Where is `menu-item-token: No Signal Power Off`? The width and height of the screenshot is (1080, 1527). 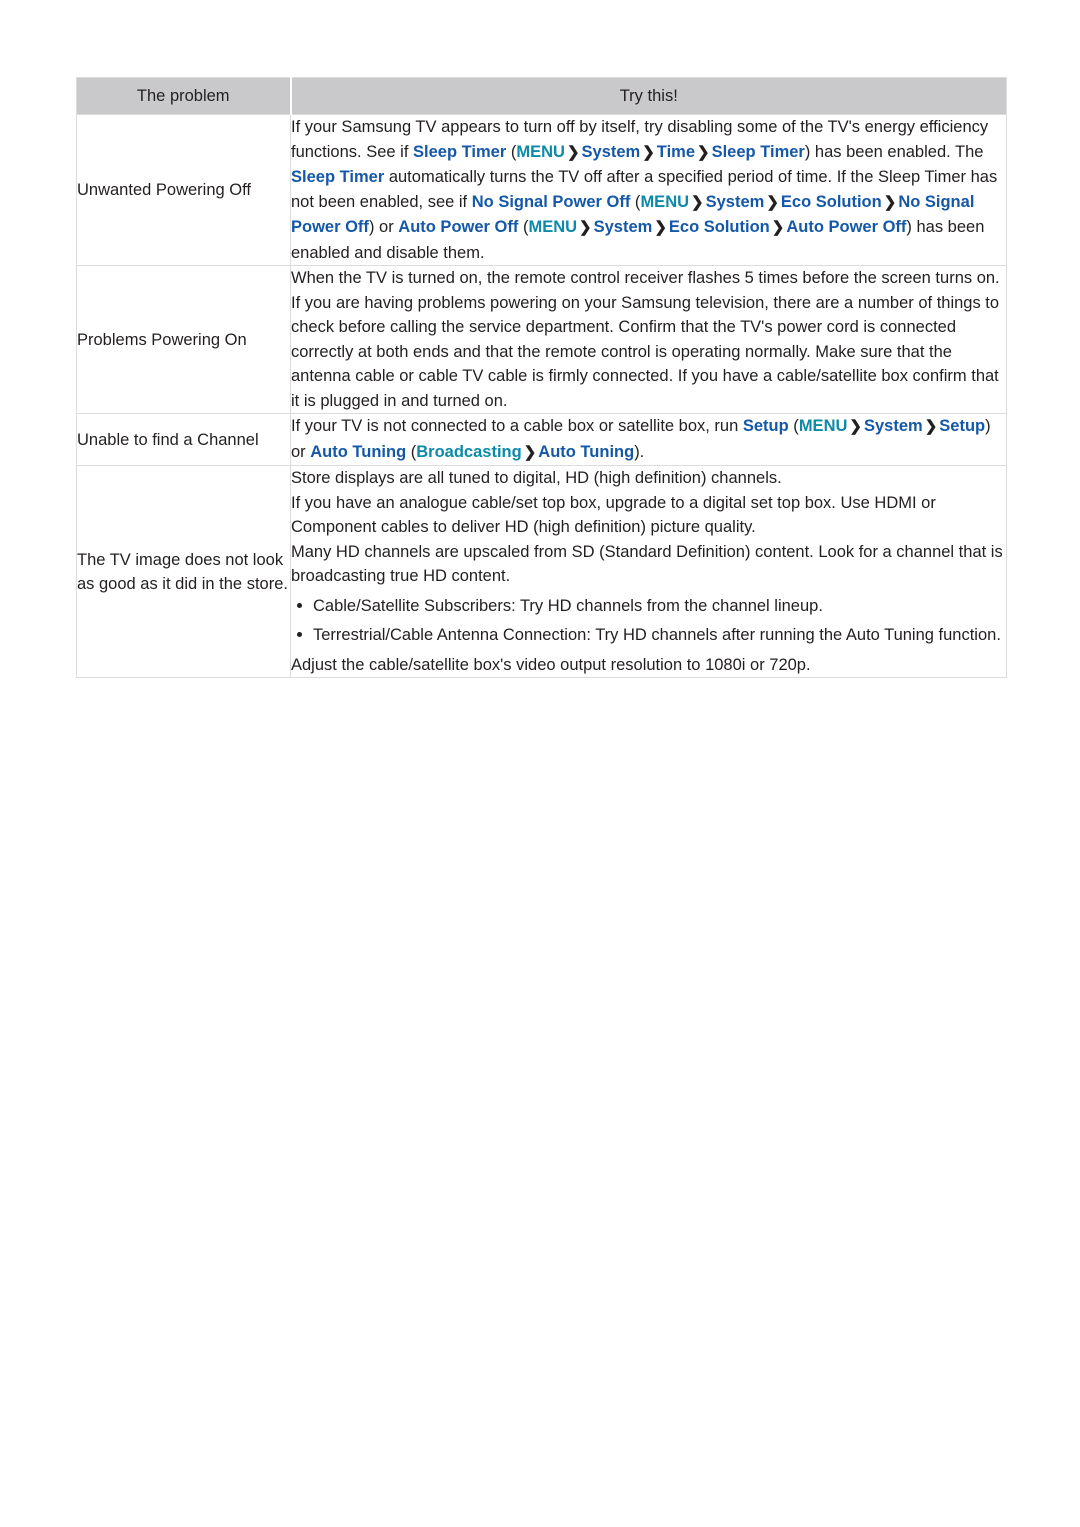 menu-item-token: No Signal Power Off is located at coordinates (551, 201).